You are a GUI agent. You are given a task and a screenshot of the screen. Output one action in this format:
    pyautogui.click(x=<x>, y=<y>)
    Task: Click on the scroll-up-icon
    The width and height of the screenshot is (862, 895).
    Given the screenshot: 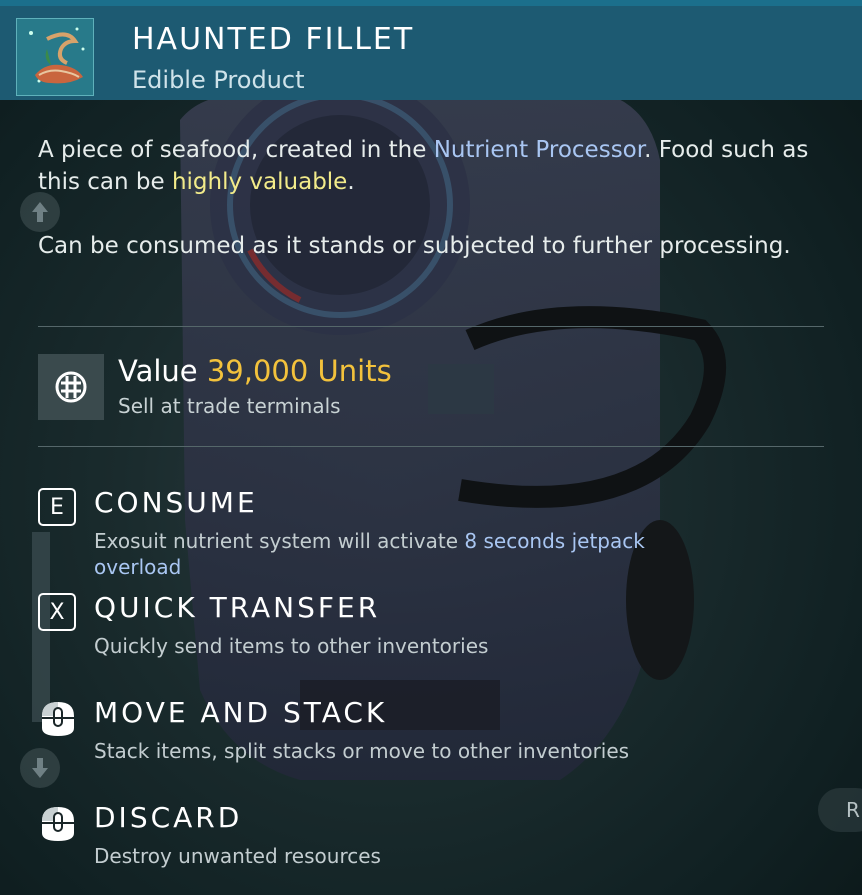 What is the action you would take?
    pyautogui.click(x=40, y=212)
    